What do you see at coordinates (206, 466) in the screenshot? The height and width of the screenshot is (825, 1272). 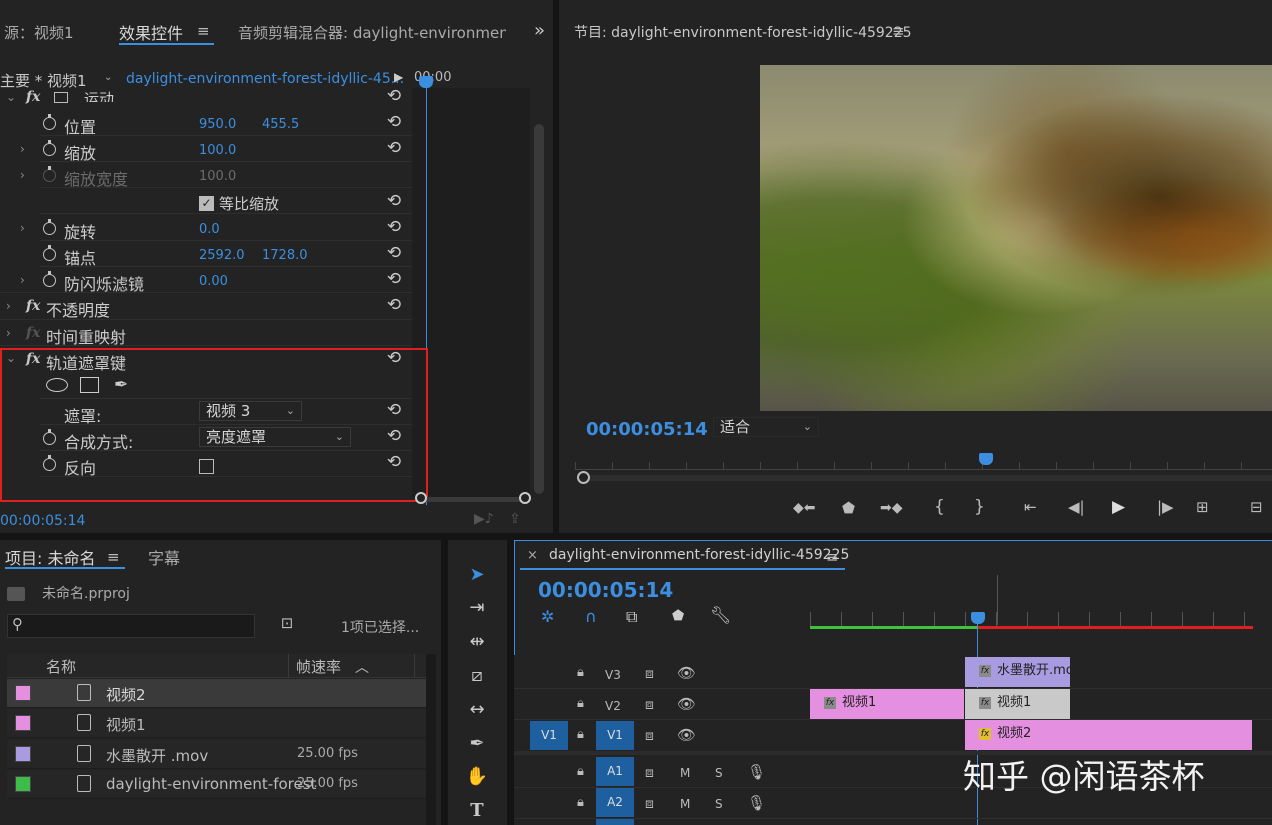 I see `reverse-checkbox` at bounding box center [206, 466].